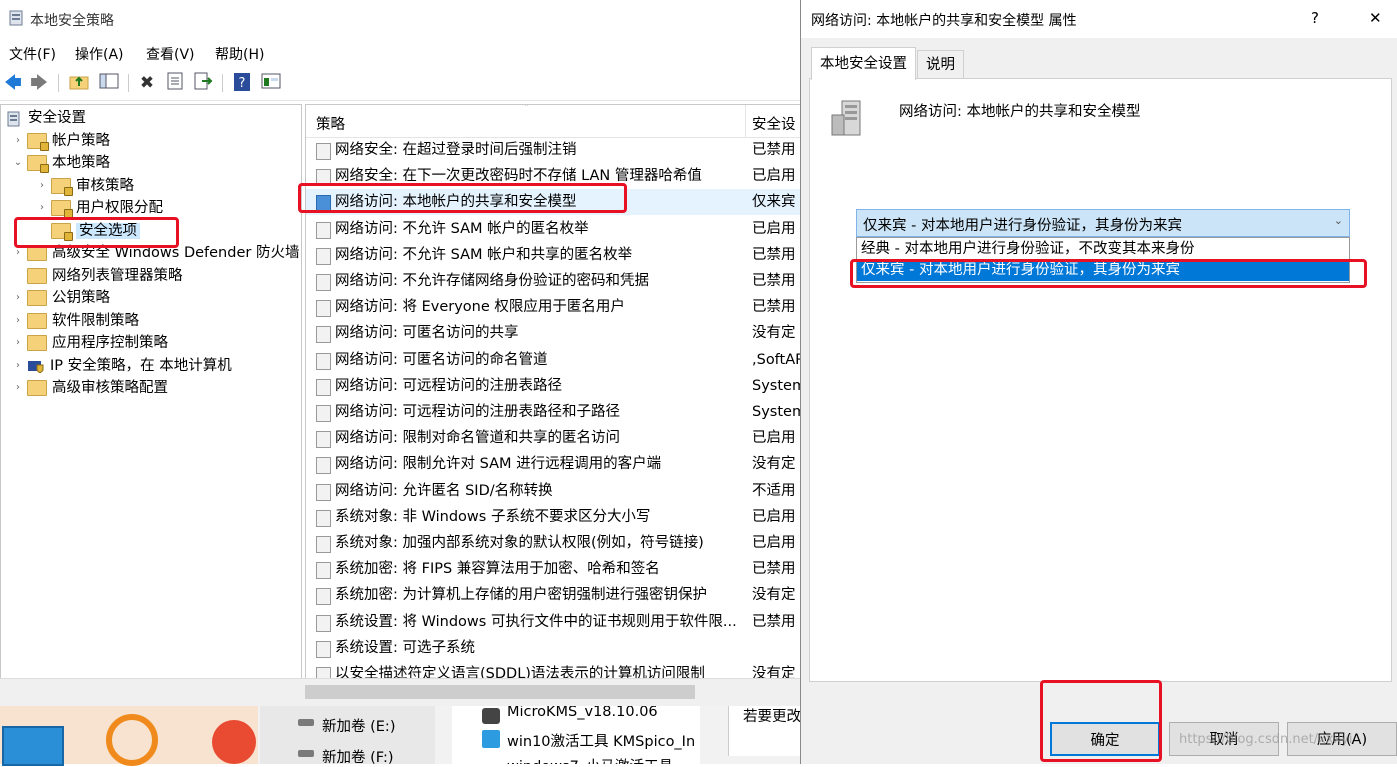 This screenshot has height=767, width=1397. What do you see at coordinates (500, 692) in the screenshot?
I see `scrollbar-thumb` at bounding box center [500, 692].